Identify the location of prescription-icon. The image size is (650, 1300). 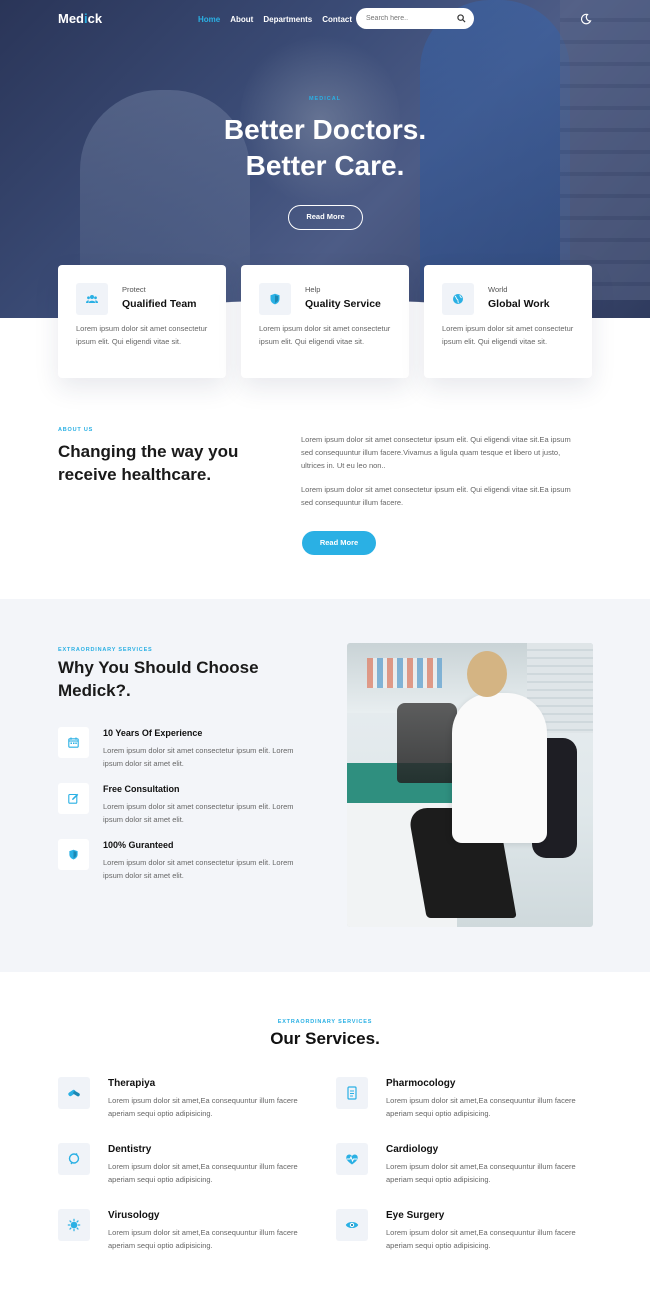
(352, 1093).